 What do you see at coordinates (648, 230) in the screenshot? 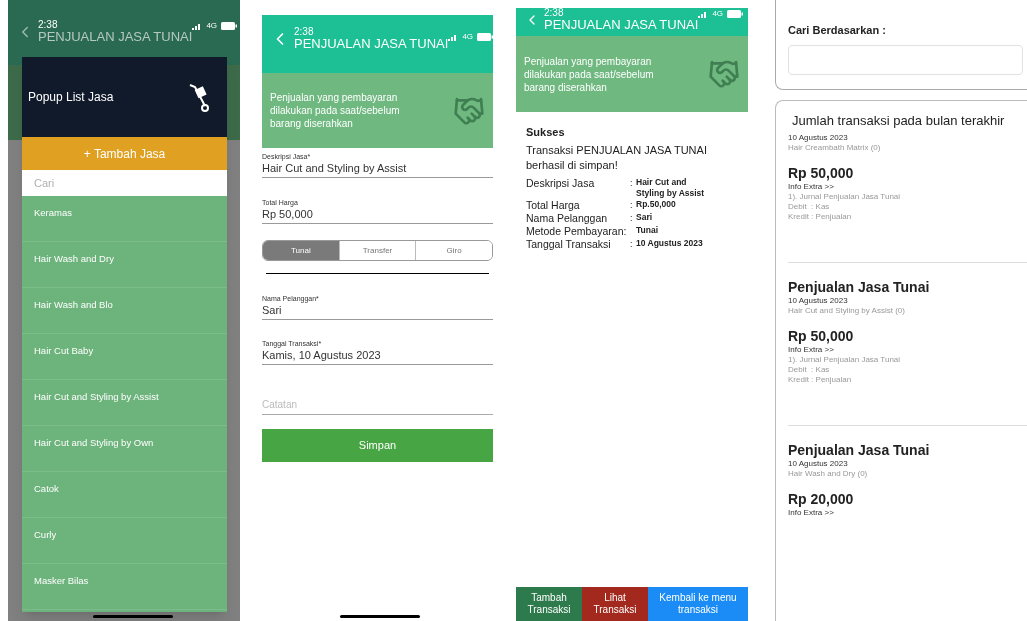
I see `detail-value: Tunai` at bounding box center [648, 230].